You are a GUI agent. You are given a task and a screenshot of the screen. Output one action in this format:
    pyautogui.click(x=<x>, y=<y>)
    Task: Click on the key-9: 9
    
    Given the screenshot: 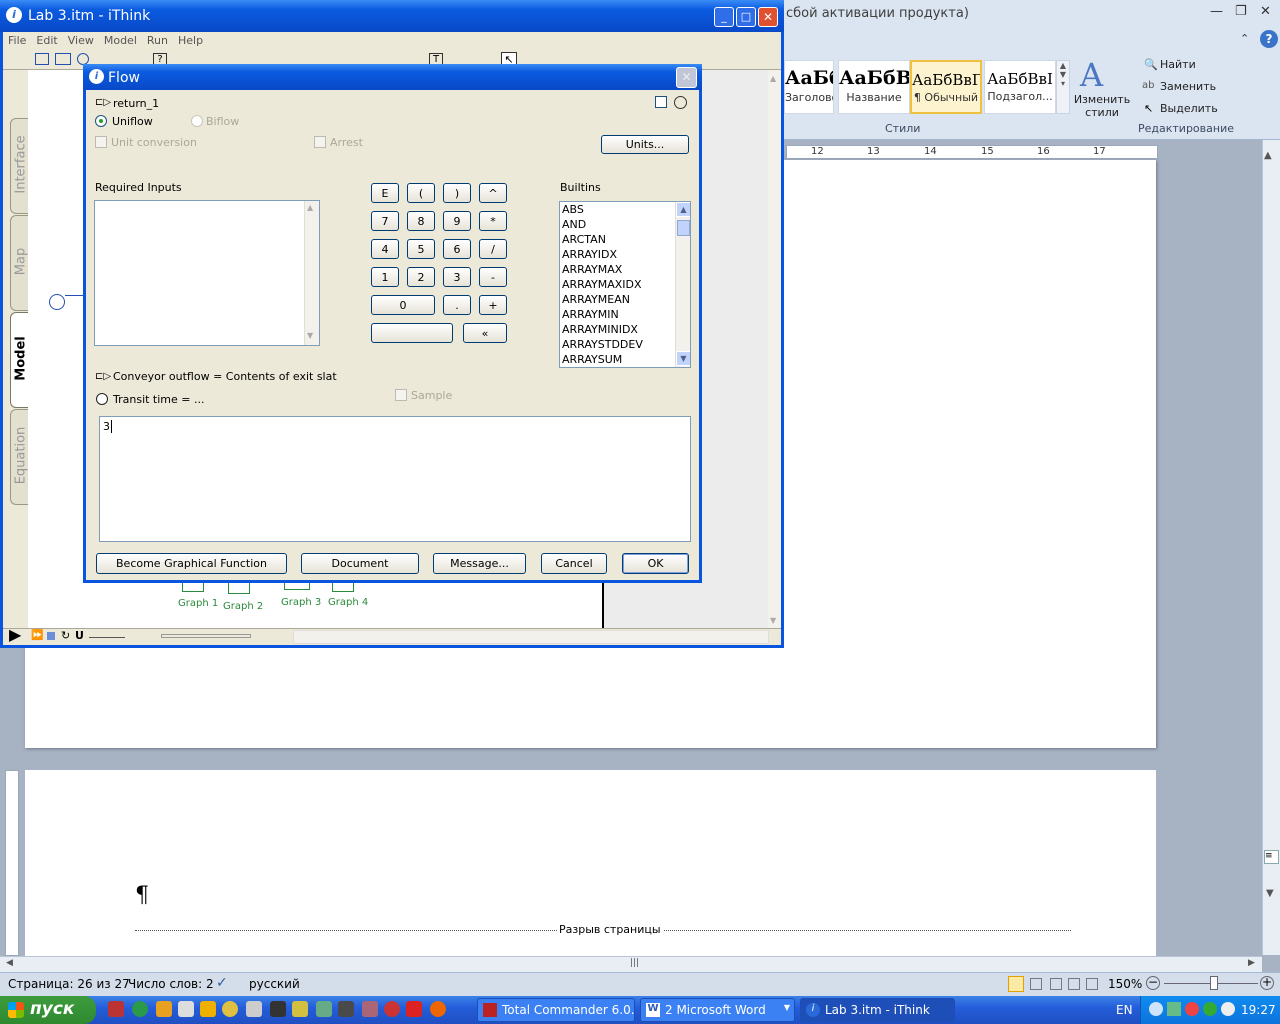 What is the action you would take?
    pyautogui.click(x=457, y=221)
    